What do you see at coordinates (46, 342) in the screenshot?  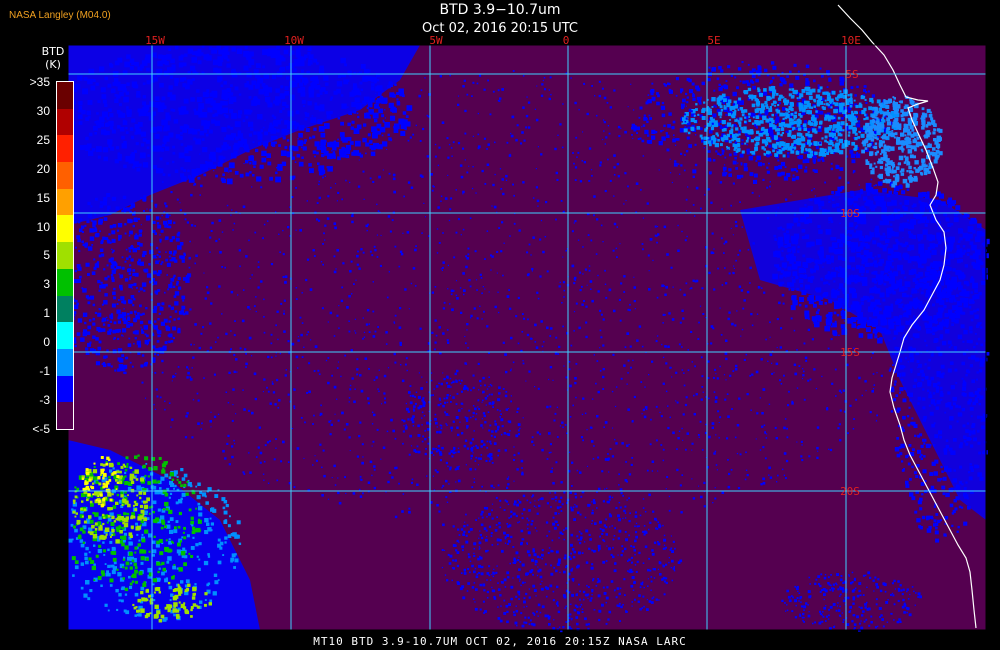 I see `color-scale-label: 0` at bounding box center [46, 342].